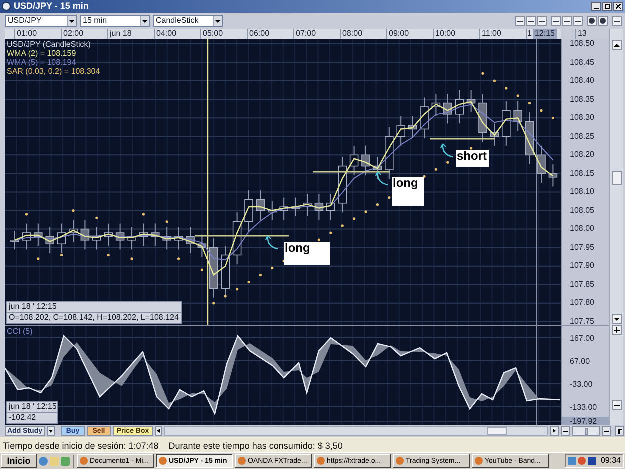 The width and height of the screenshot is (625, 469). I want to click on cursor-time-label: 12:15, so click(544, 34).